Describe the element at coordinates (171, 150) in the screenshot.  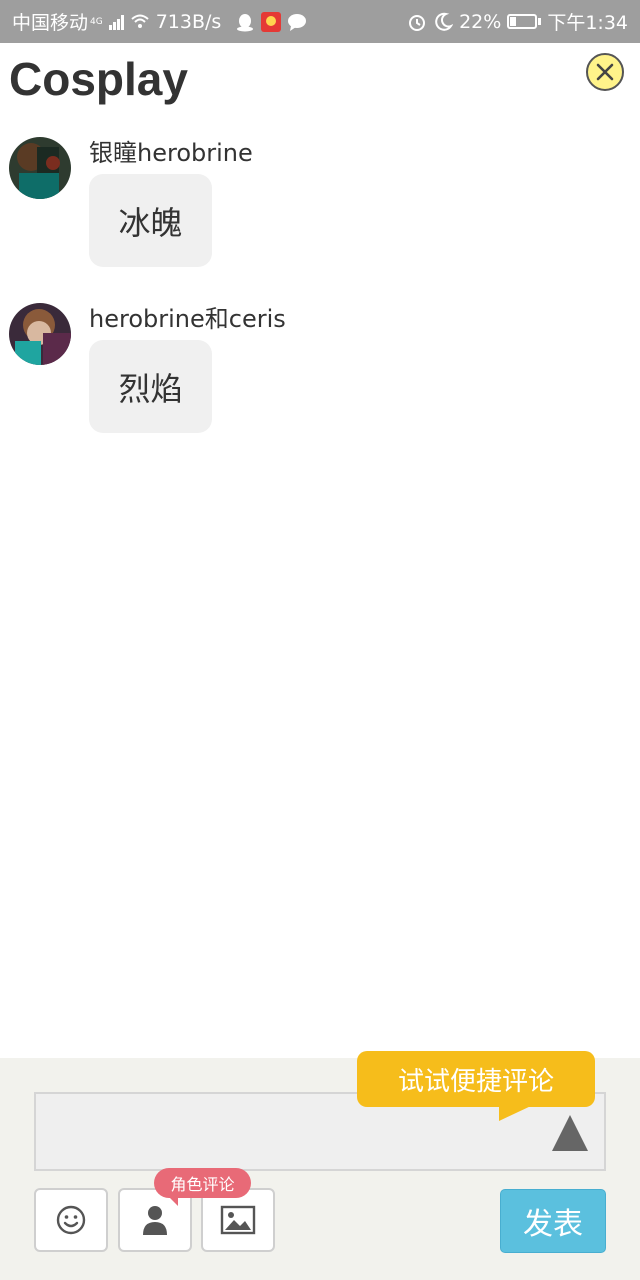
I see `comment-username: 银瞳herobrine` at that location.